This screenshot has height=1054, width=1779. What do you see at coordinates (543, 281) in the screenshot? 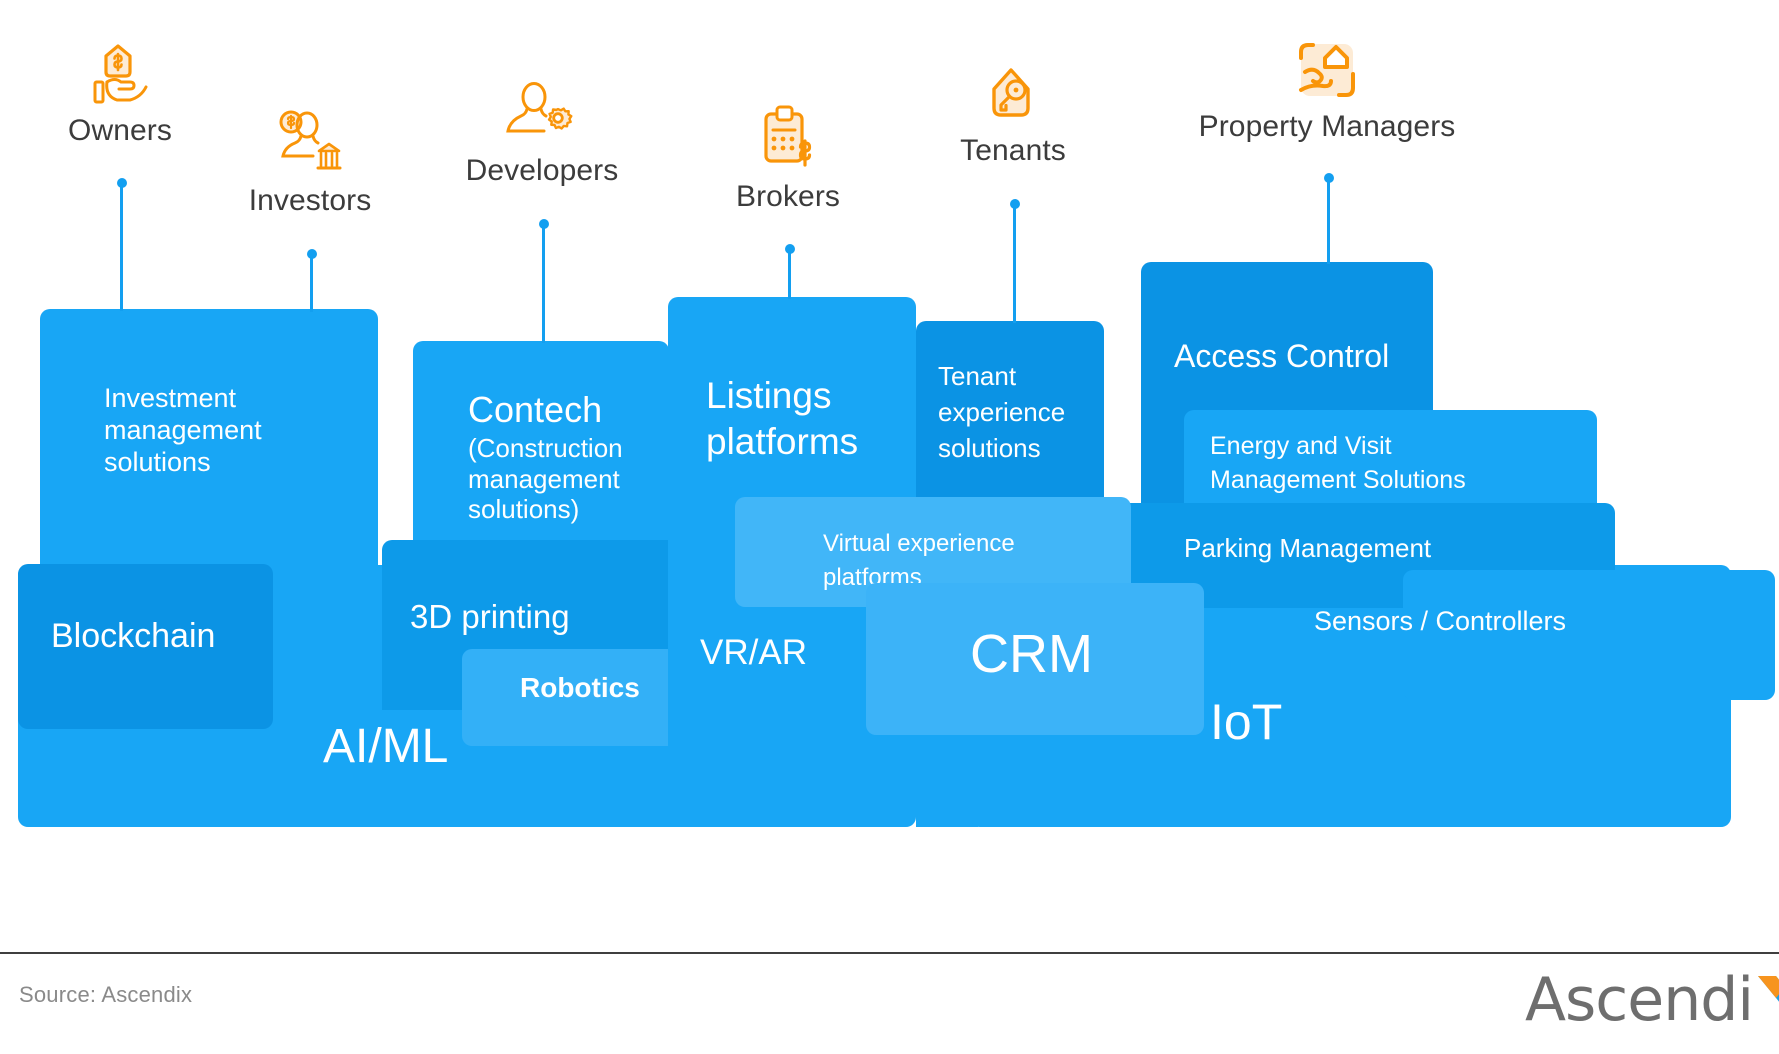
I see `connector-developers` at bounding box center [543, 281].